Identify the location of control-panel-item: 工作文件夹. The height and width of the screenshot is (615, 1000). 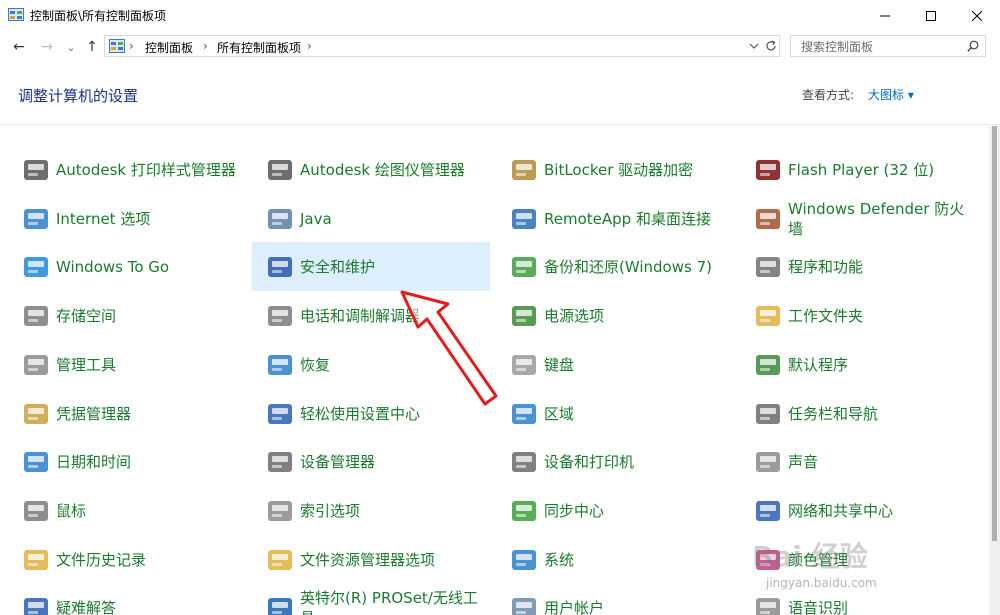
(859, 315).